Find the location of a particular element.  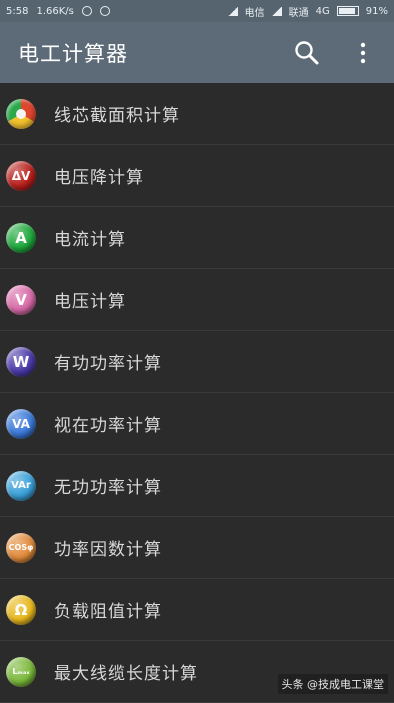

list-item: VAr 无功功率计算 is located at coordinates (197, 486).